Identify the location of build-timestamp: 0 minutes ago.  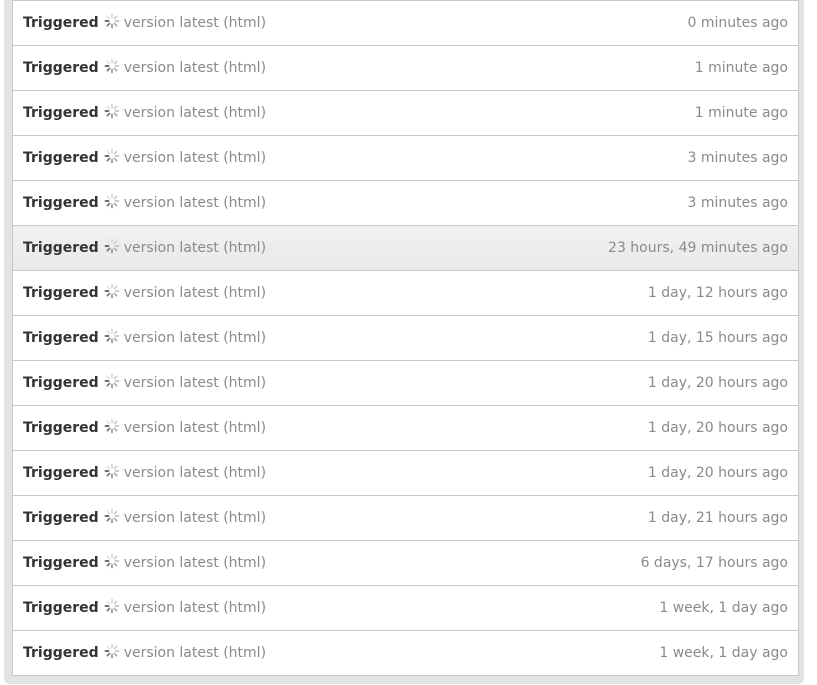
(737, 23).